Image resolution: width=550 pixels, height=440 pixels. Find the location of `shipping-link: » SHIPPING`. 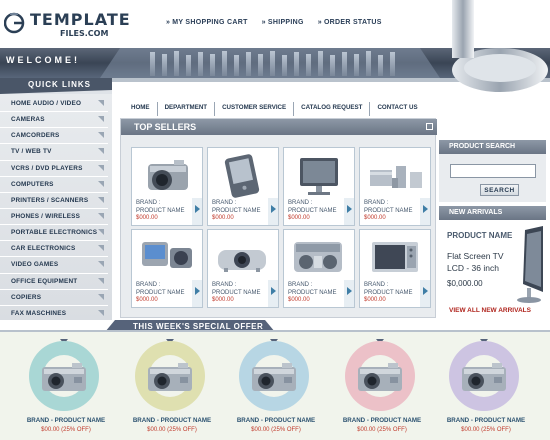

shipping-link: » SHIPPING is located at coordinates (283, 22).